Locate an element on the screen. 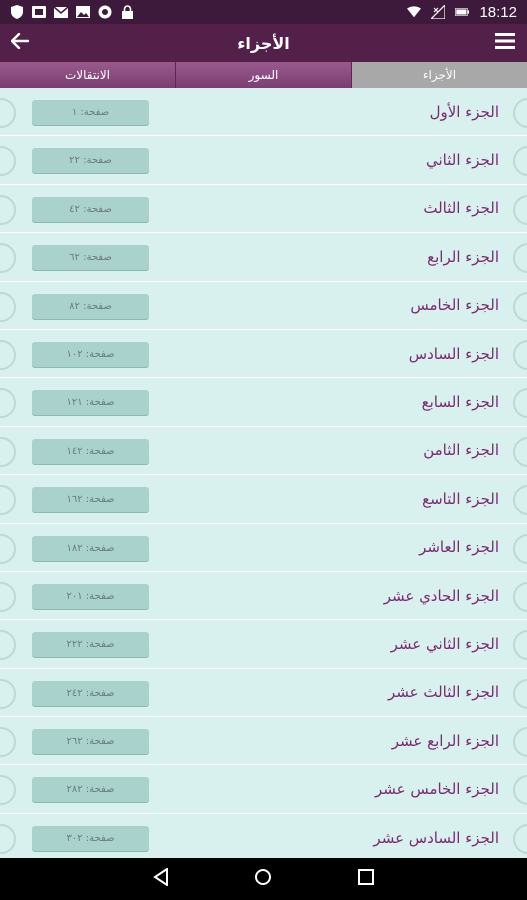 The width and height of the screenshot is (527, 900). juz-label: الجزء السابع is located at coordinates (460, 402).